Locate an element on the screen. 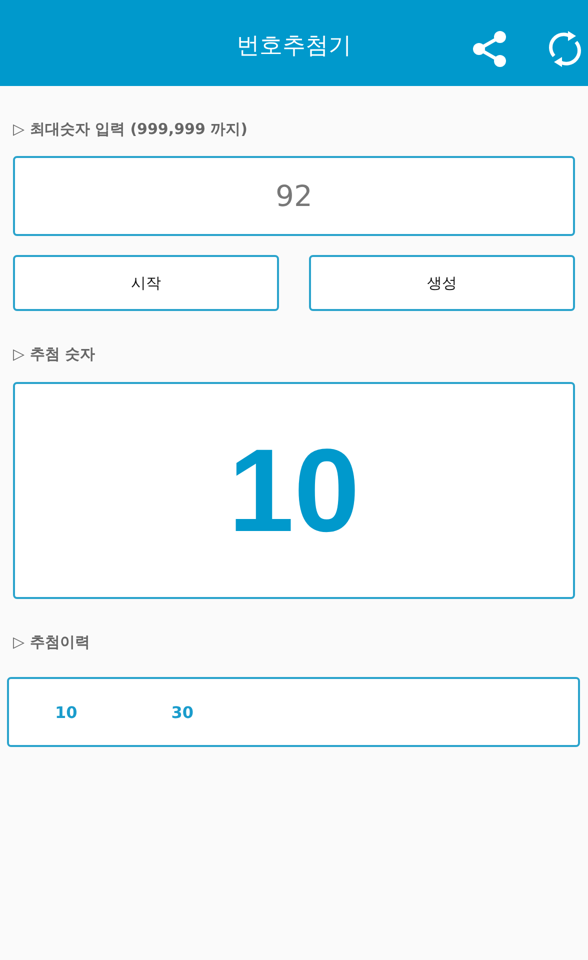 This screenshot has width=588, height=960. action-button: 시작 is located at coordinates (146, 283).